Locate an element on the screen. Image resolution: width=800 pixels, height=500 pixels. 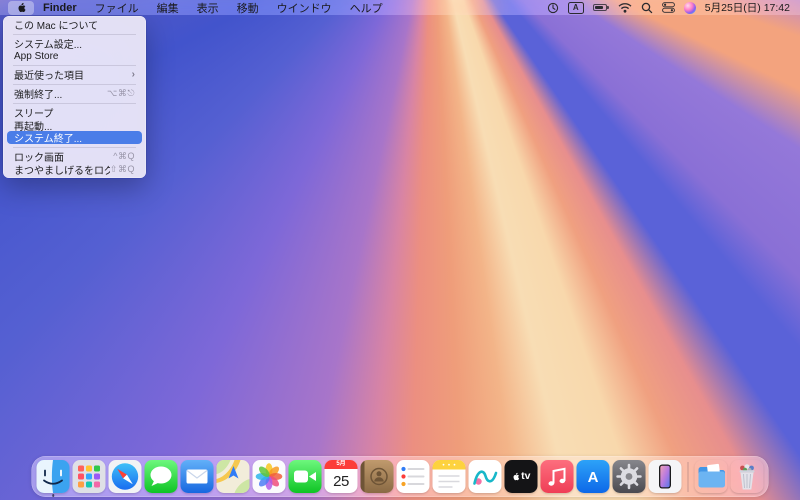
clock-icon is located at coordinates (553, 8).